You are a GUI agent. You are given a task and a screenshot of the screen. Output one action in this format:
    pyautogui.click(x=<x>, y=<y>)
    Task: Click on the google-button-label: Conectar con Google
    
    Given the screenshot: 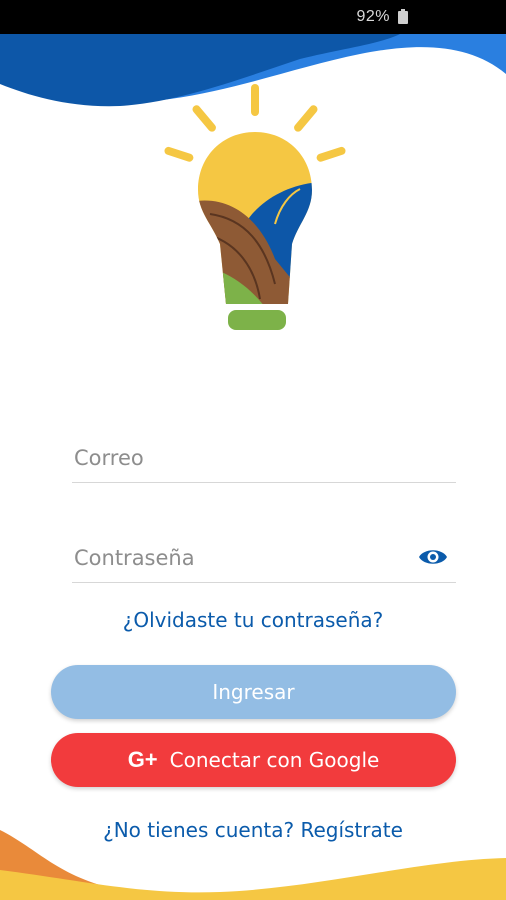 What is the action you would take?
    pyautogui.click(x=274, y=760)
    